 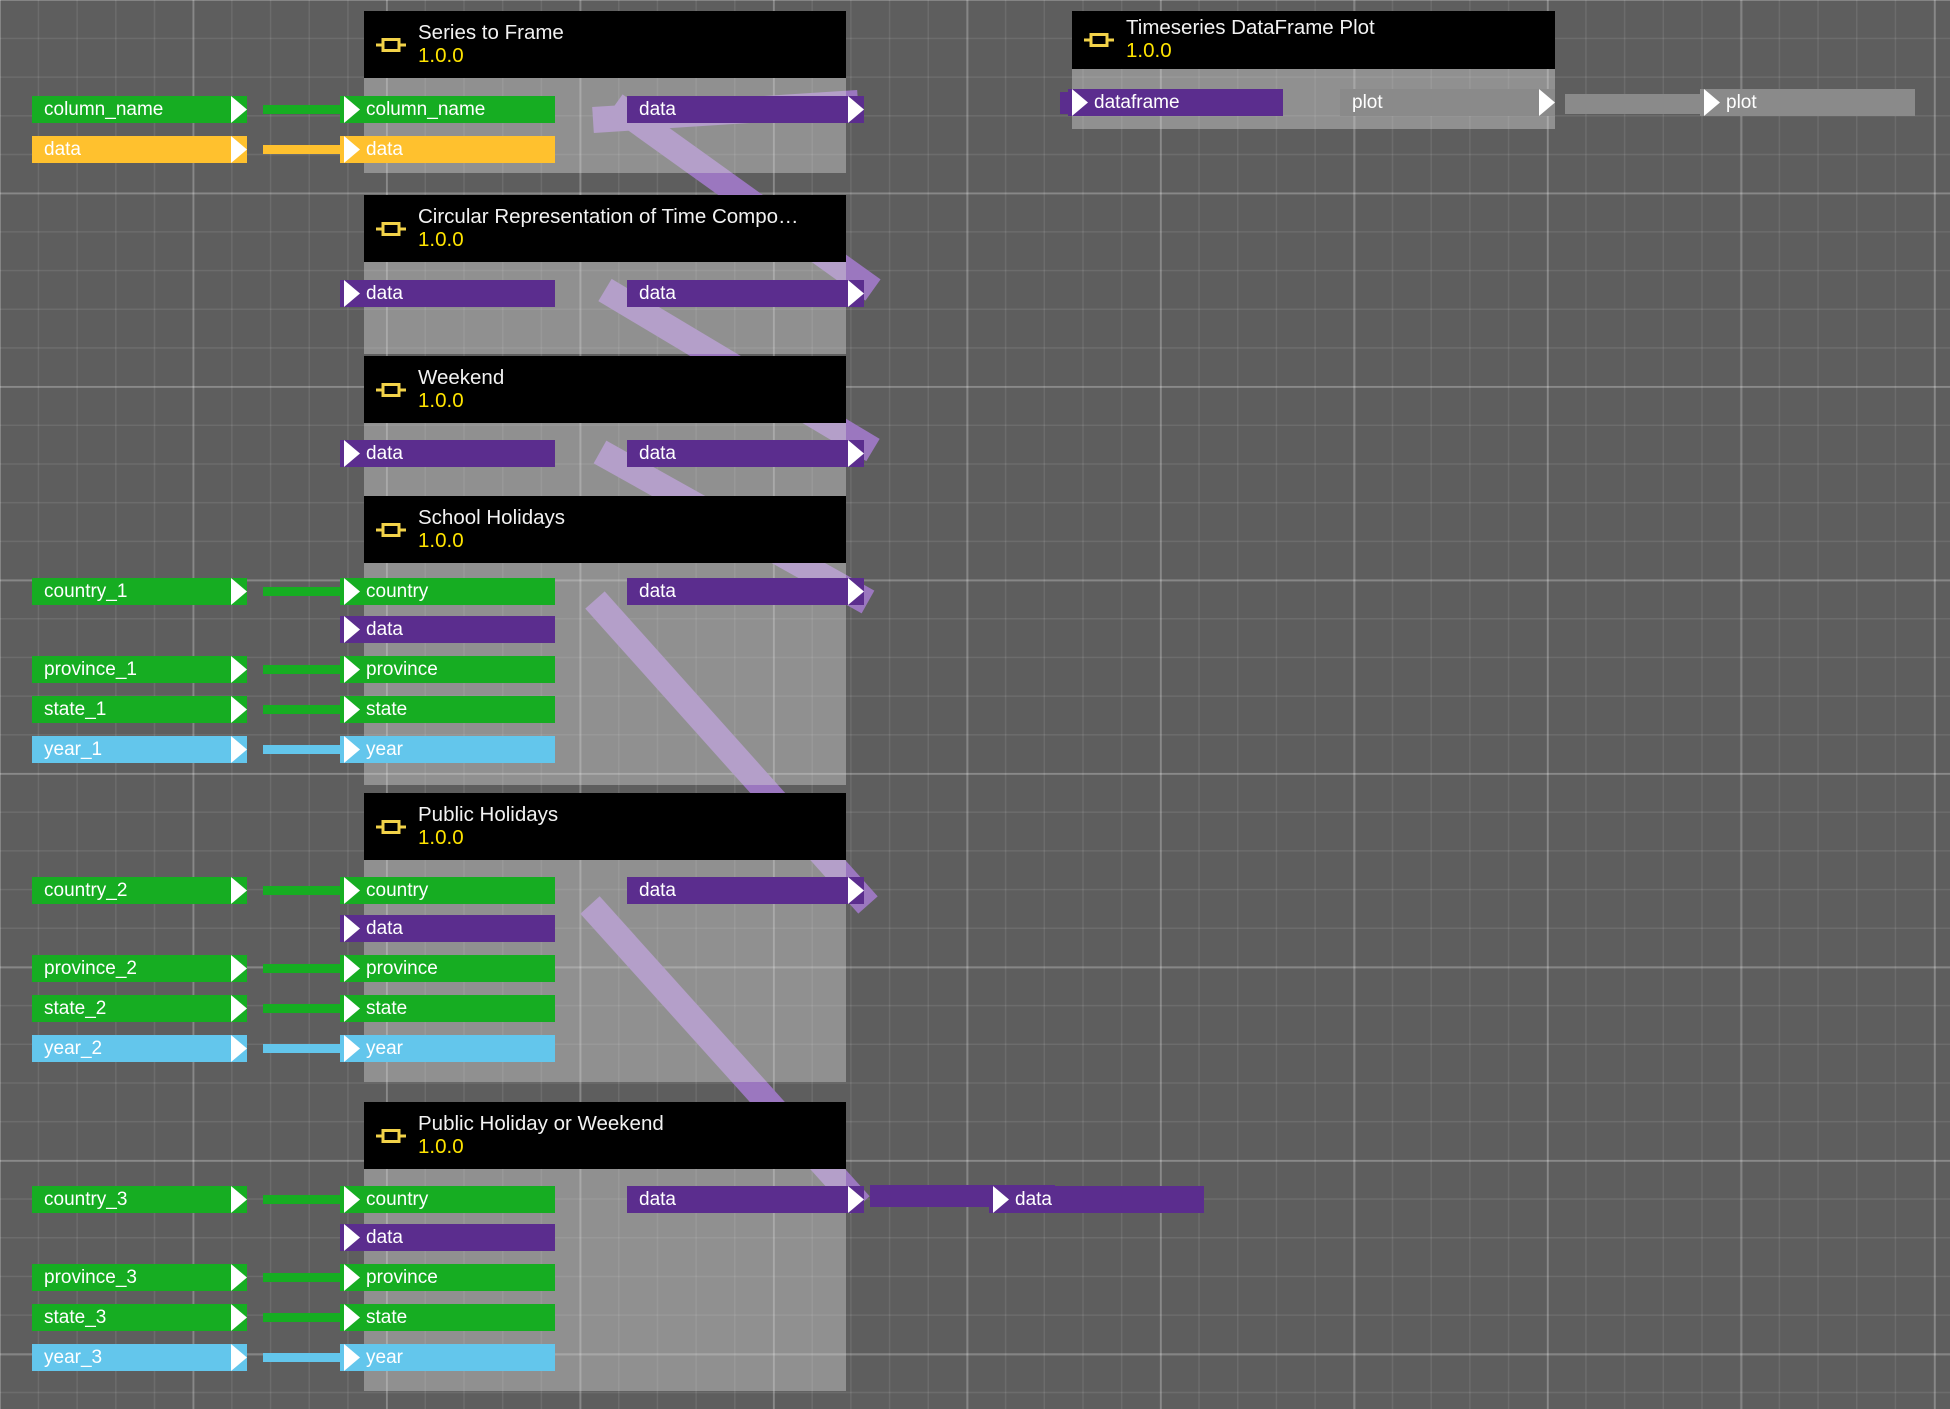 I want to click on node-output-port-school-holidays-data: data, so click(x=745, y=591).